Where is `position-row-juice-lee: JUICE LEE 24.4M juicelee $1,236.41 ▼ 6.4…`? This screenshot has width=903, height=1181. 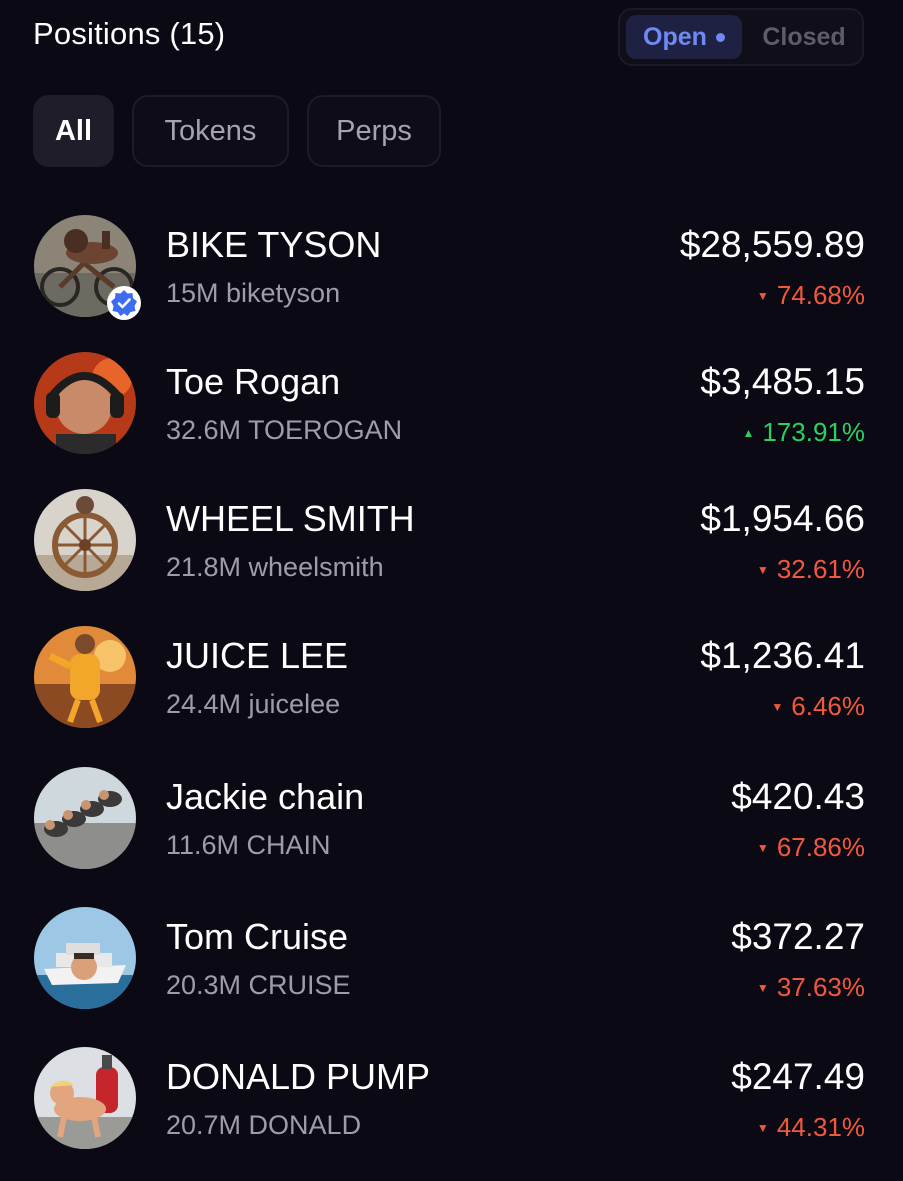
position-row-juice-lee: JUICE LEE 24.4M juicelee $1,236.41 ▼ 6.4… is located at coordinates (451, 677).